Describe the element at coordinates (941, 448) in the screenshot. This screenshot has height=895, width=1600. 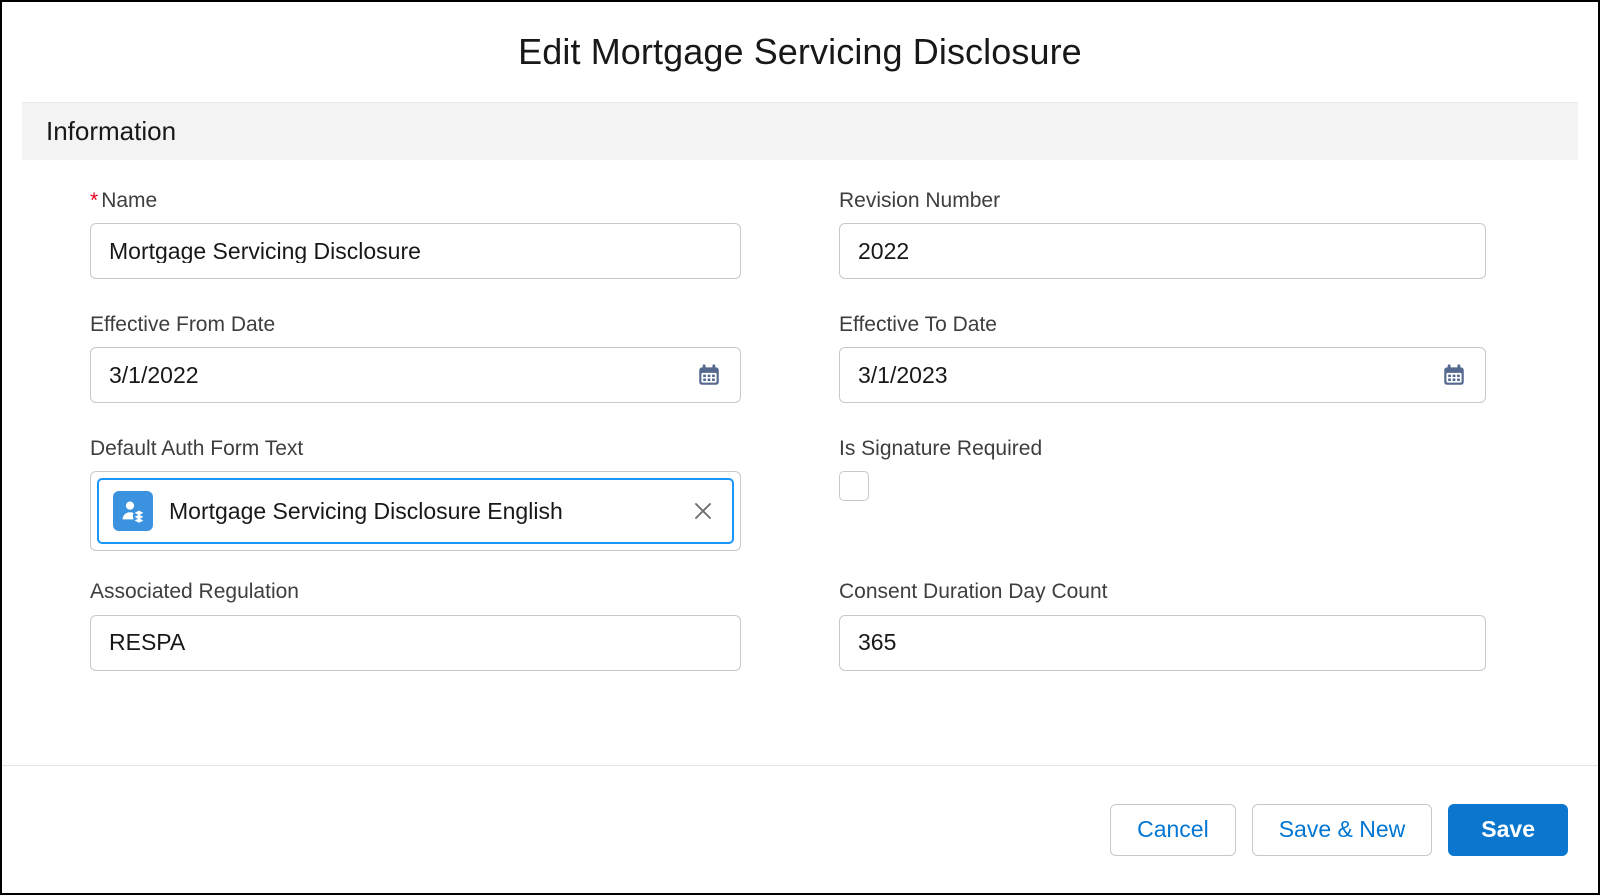
I see `field-label-is-signature-required: Is Signature Required` at that location.